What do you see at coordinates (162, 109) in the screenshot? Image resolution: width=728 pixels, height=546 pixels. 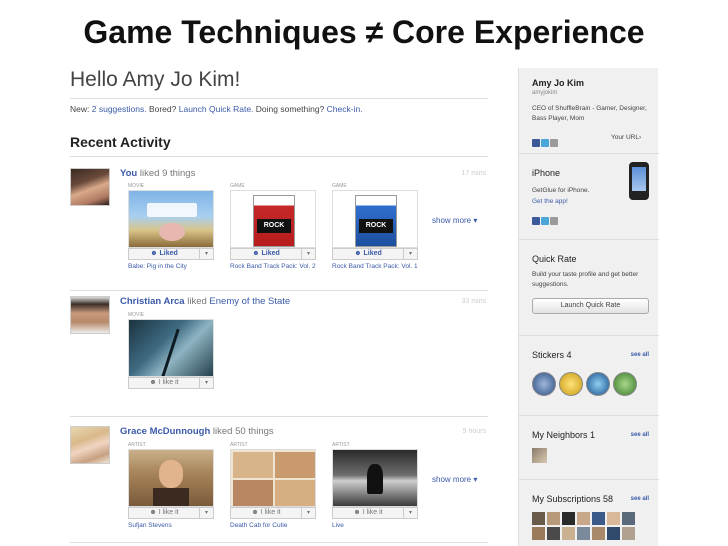 I see `bored-text: Bored?` at bounding box center [162, 109].